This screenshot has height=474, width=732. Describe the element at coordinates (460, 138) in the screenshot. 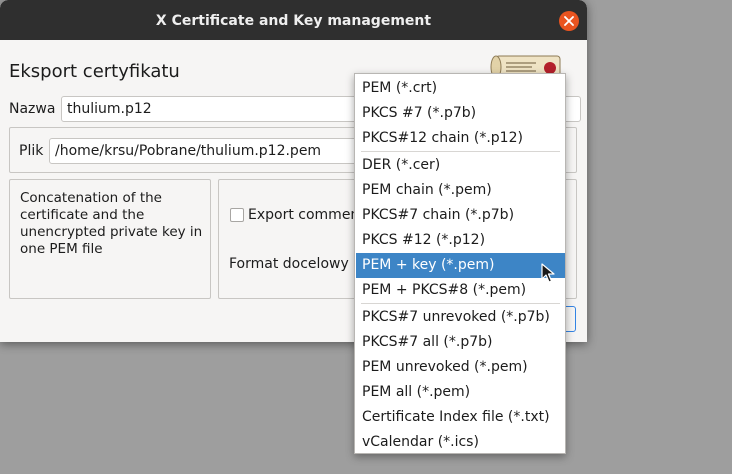

I see `format-option: PKCS#12 chain (*.p12)` at that location.